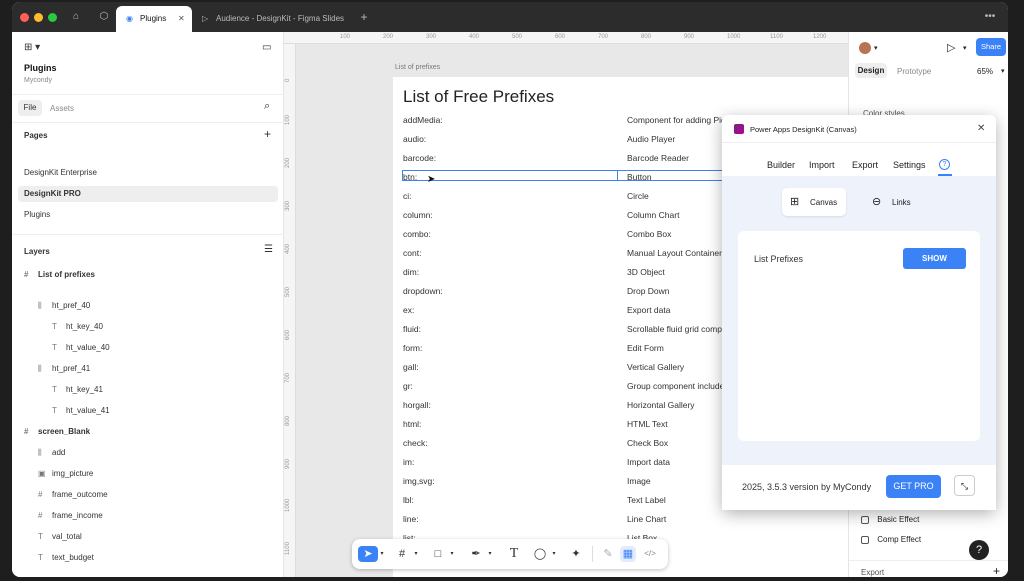 This screenshot has width=1024, height=581. I want to click on prefix-value: Audio Player, so click(651, 139).